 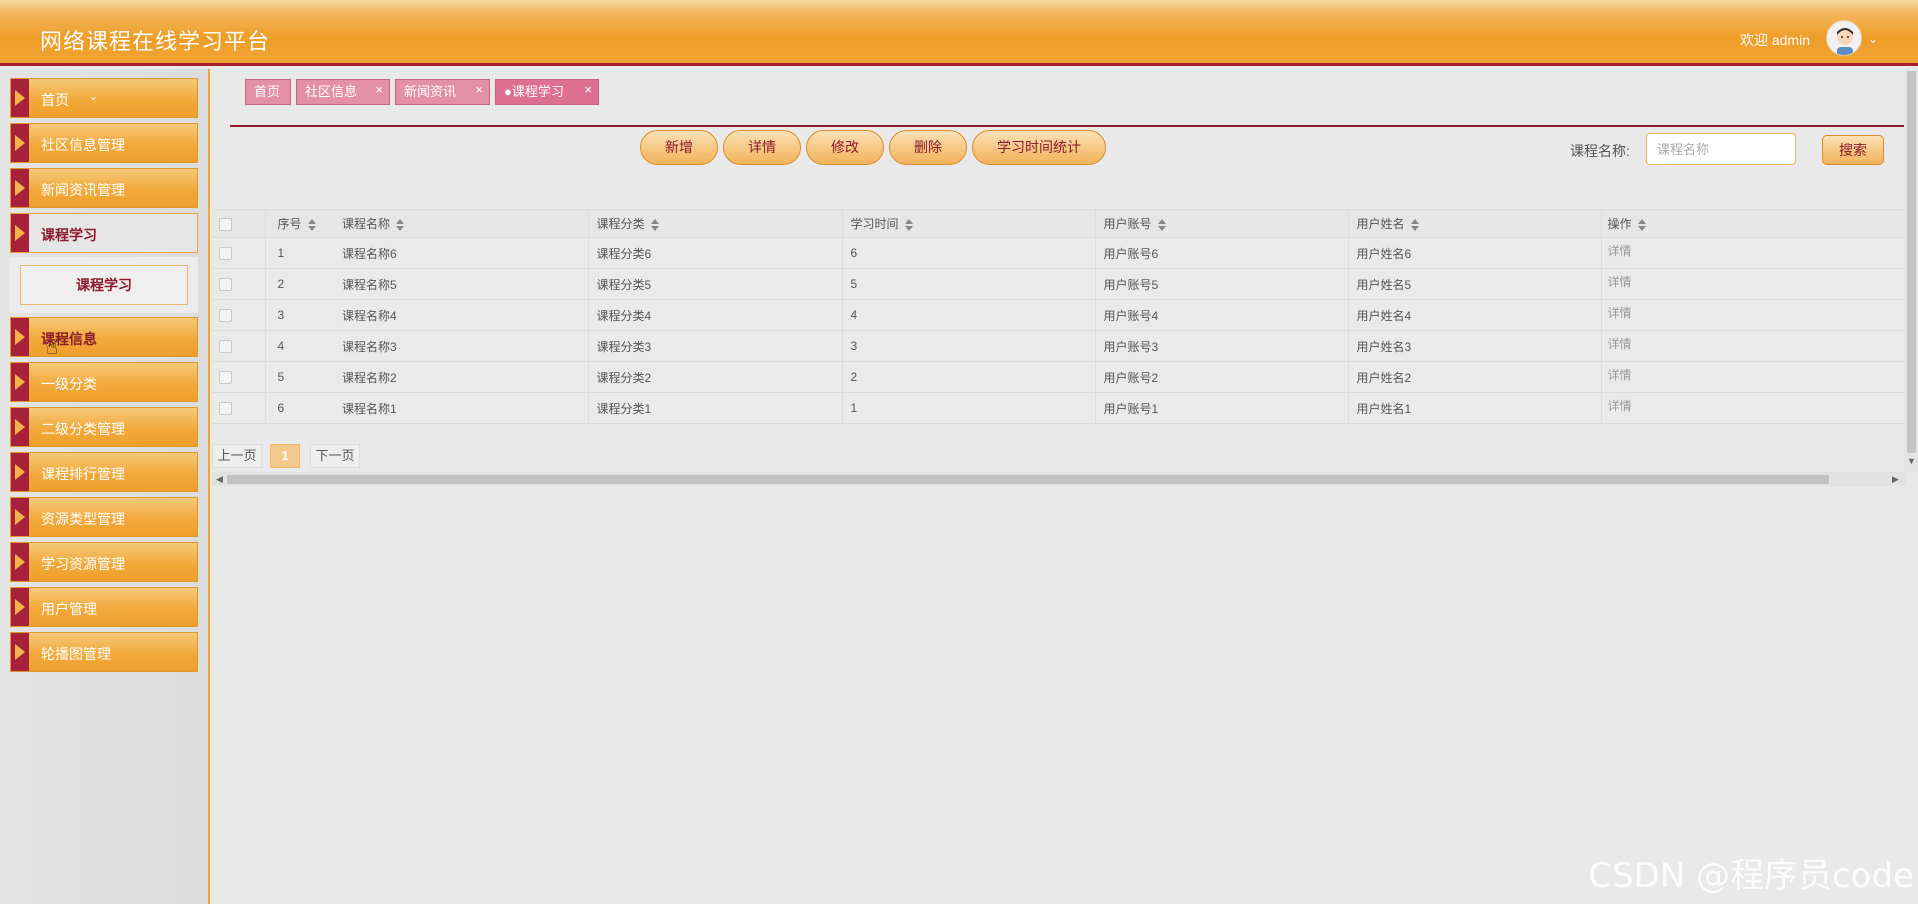 I want to click on sidebar-item-learning-resource: 学习资源管理, so click(x=104, y=562).